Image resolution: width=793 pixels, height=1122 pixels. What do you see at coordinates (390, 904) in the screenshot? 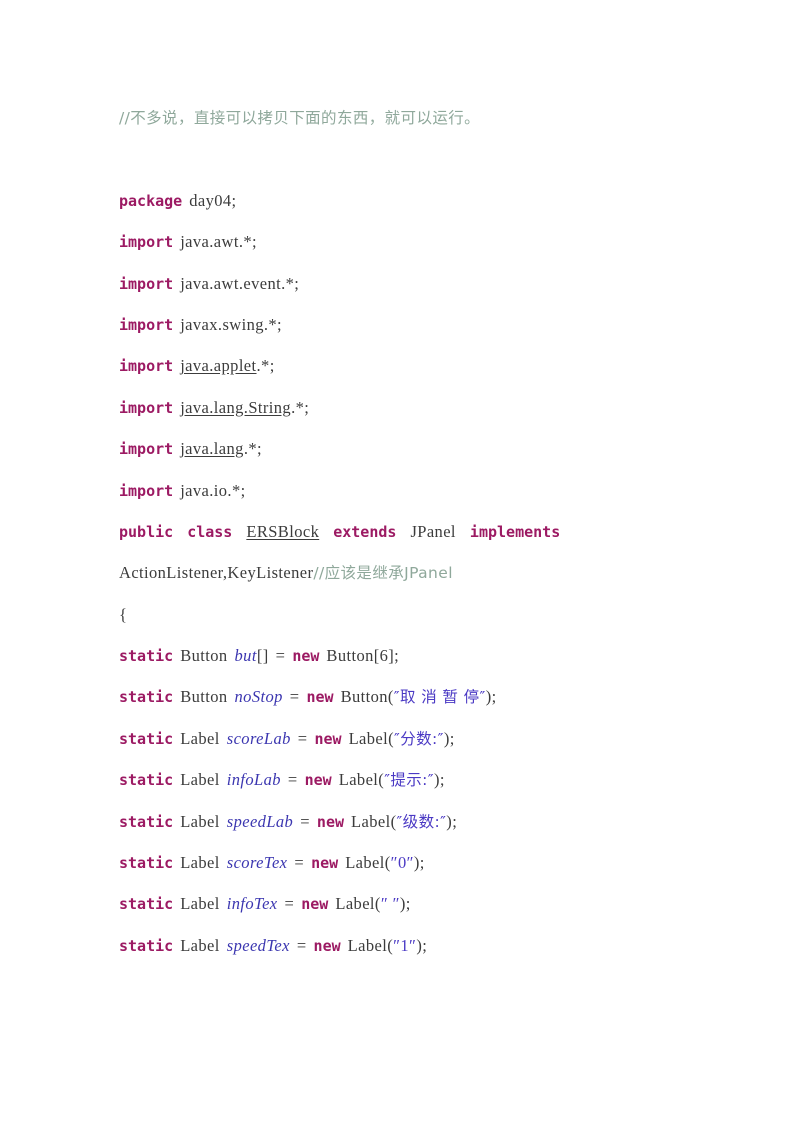
I see `string-literal: ″ ″` at bounding box center [390, 904].